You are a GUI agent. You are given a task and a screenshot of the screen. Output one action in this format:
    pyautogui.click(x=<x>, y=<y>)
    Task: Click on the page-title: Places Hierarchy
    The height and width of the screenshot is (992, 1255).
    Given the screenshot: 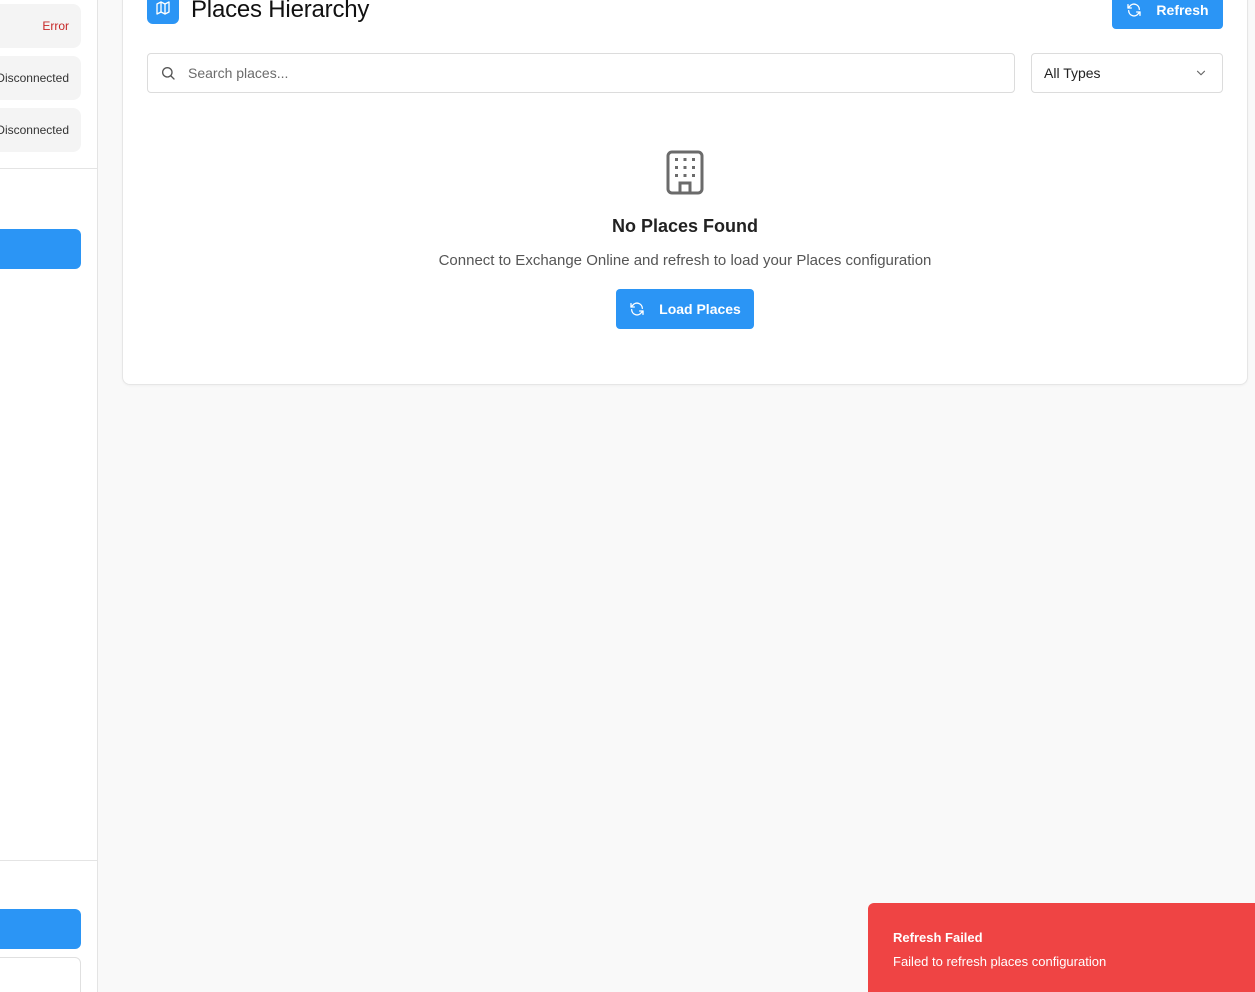 What is the action you would take?
    pyautogui.click(x=280, y=11)
    